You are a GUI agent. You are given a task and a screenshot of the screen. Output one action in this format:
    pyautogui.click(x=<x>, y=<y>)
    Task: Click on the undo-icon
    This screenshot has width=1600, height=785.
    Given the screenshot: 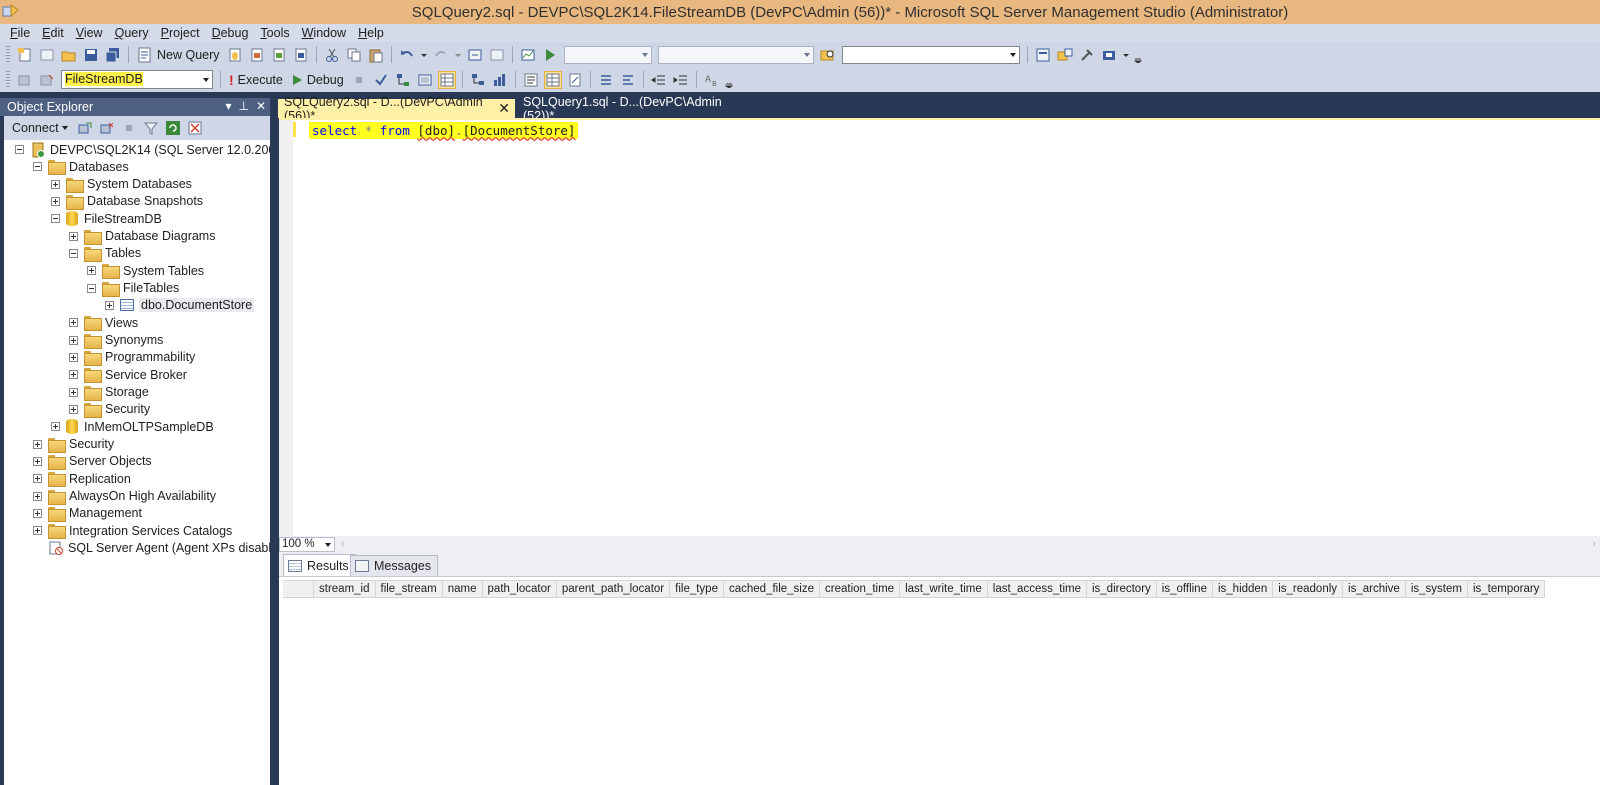 What is the action you would take?
    pyautogui.click(x=407, y=55)
    